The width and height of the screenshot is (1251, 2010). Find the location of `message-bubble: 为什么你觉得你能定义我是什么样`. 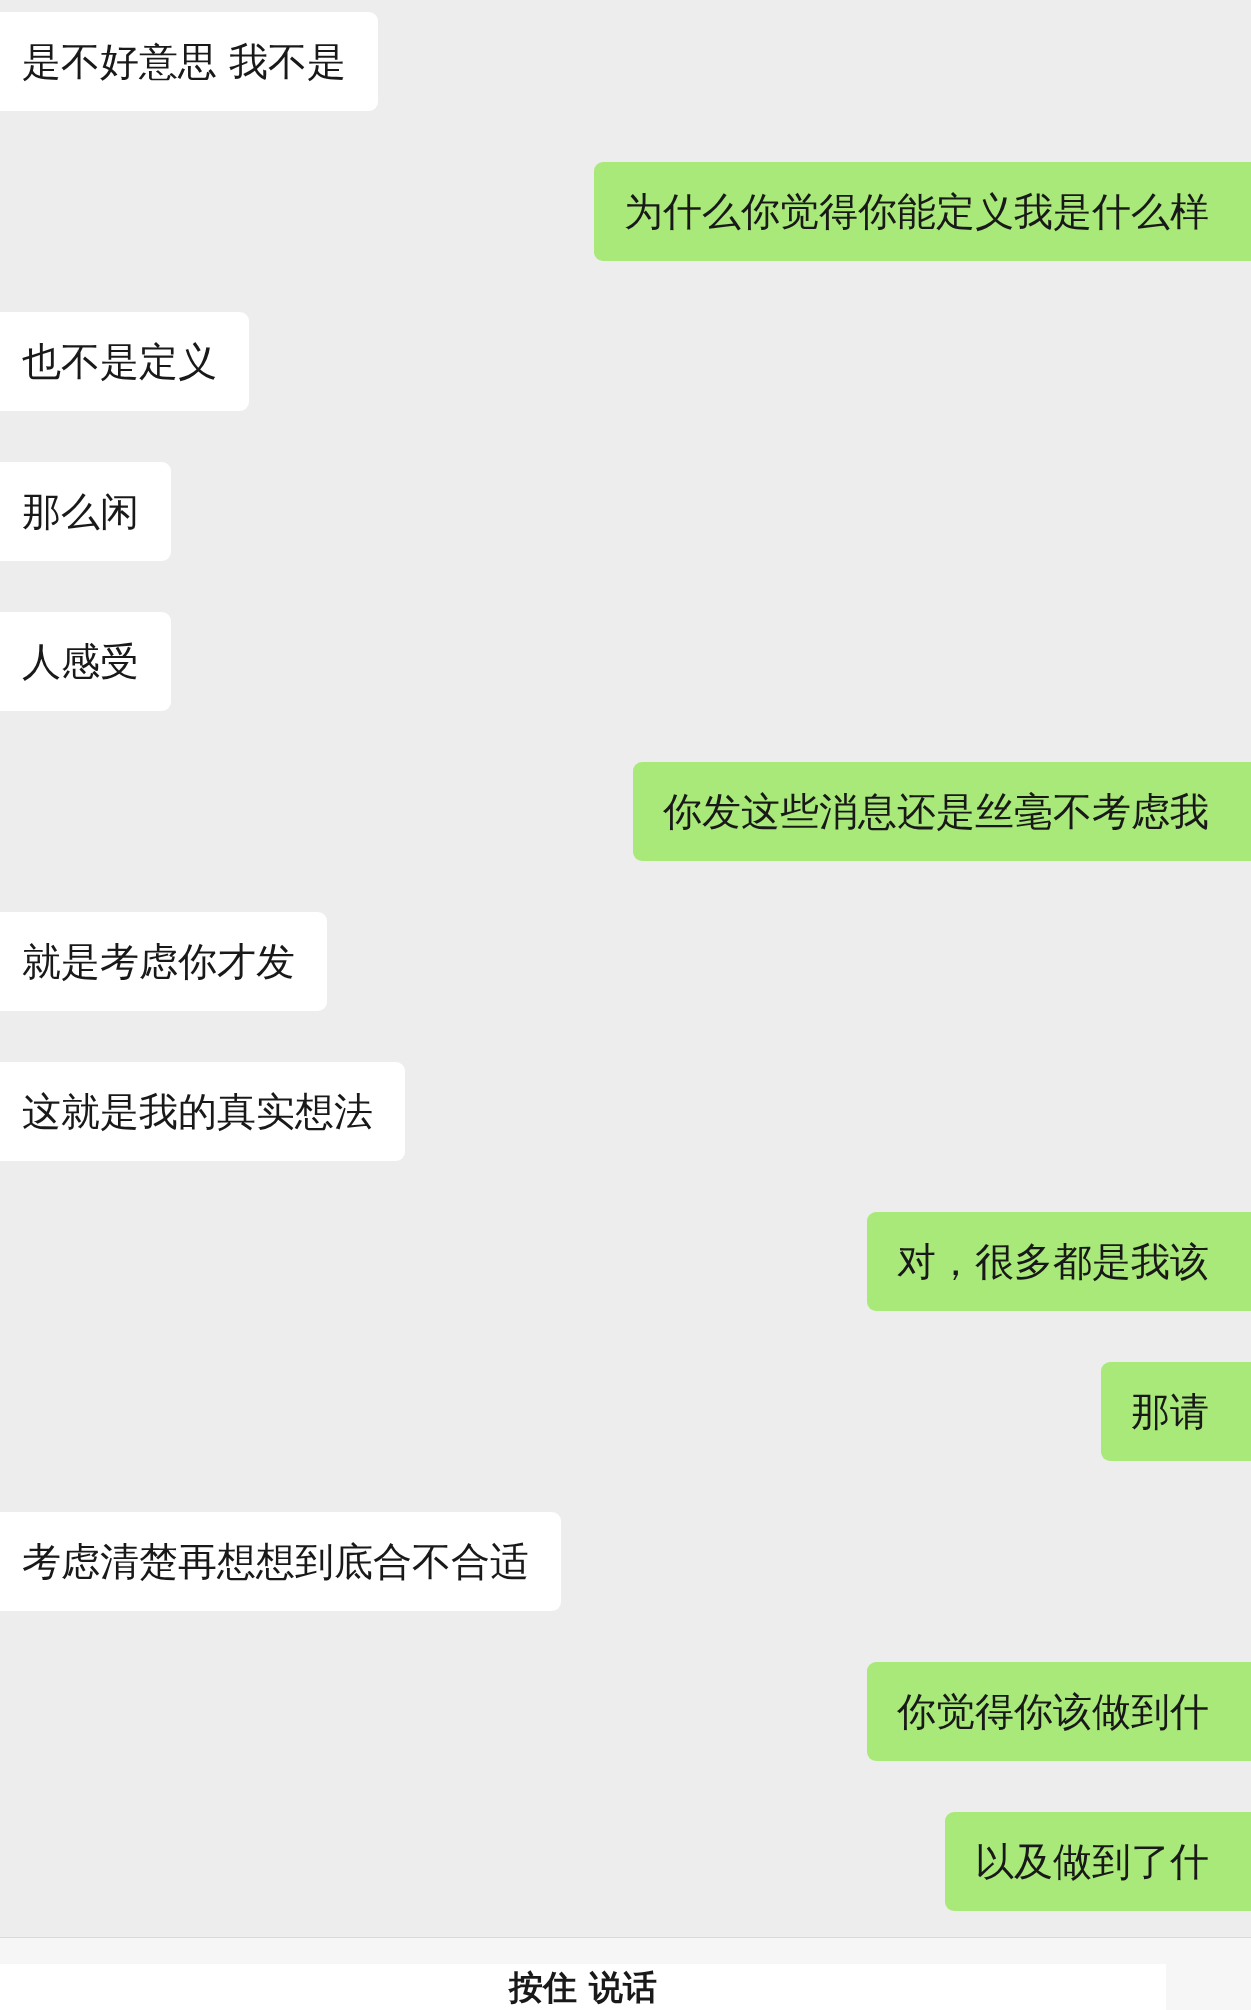

message-bubble: 为什么你觉得你能定义我是什么样 is located at coordinates (922, 211).